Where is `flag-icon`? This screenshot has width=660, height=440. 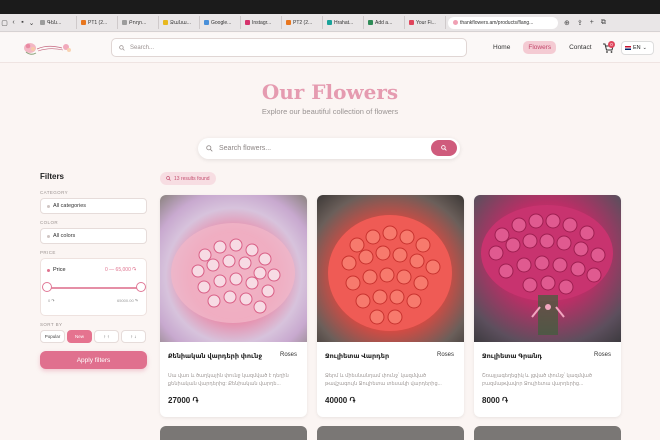
flag-icon is located at coordinates (628, 48).